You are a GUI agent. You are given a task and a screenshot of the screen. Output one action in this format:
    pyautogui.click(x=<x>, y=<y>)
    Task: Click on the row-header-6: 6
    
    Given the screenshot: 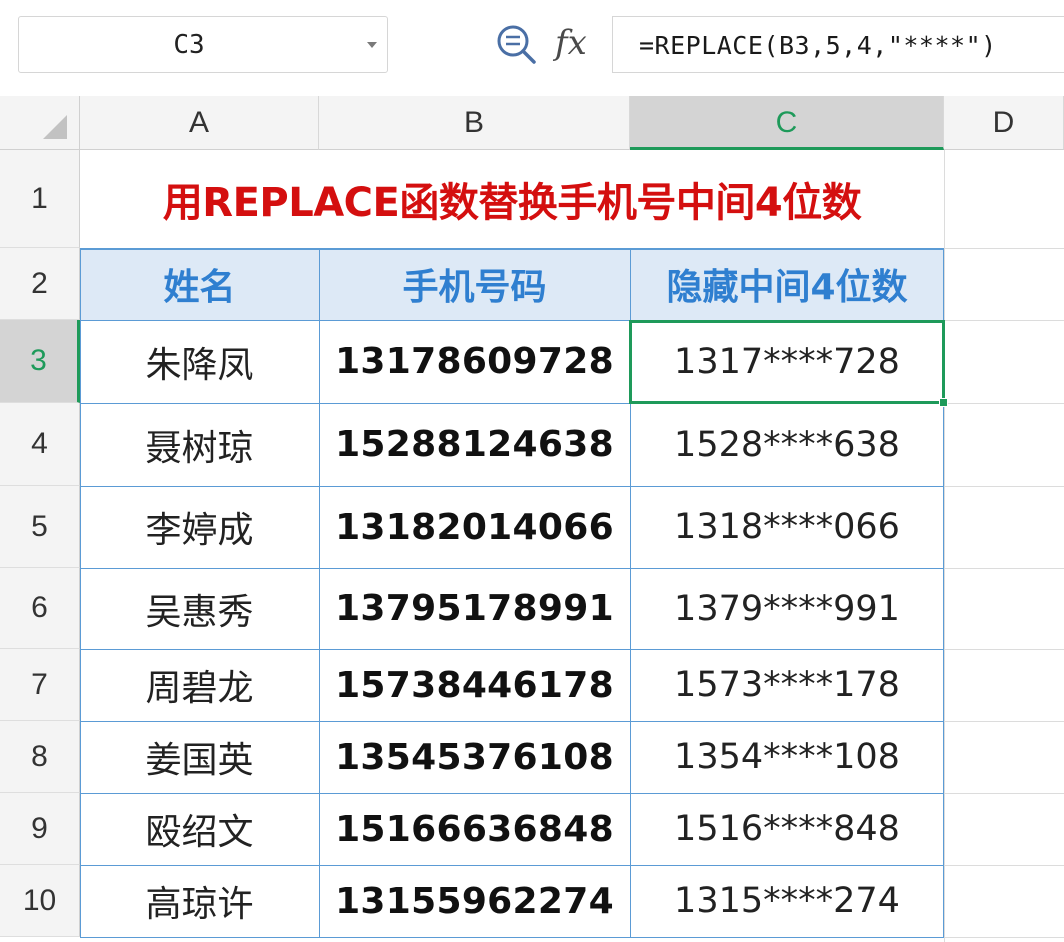 What is the action you would take?
    pyautogui.click(x=40, y=608)
    